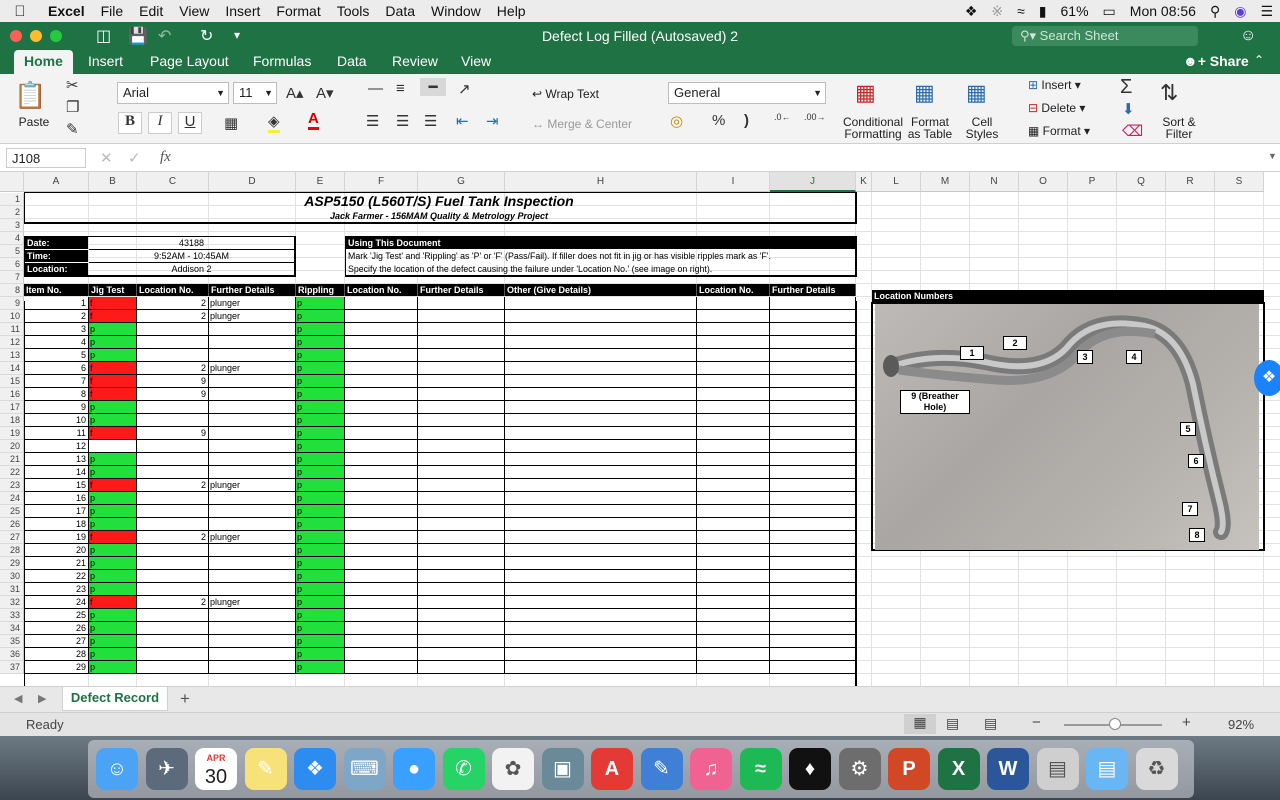 This screenshot has height=800, width=1280. I want to click on orientation-icon: ↗, so click(464, 89).